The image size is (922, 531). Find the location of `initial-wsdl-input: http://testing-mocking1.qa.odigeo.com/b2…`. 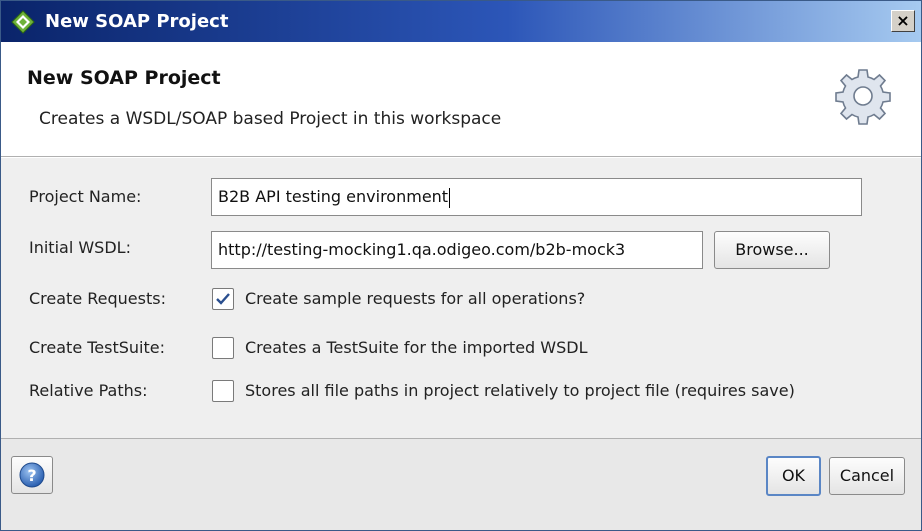

initial-wsdl-input: http://testing-mocking1.qa.odigeo.com/b2… is located at coordinates (457, 250).